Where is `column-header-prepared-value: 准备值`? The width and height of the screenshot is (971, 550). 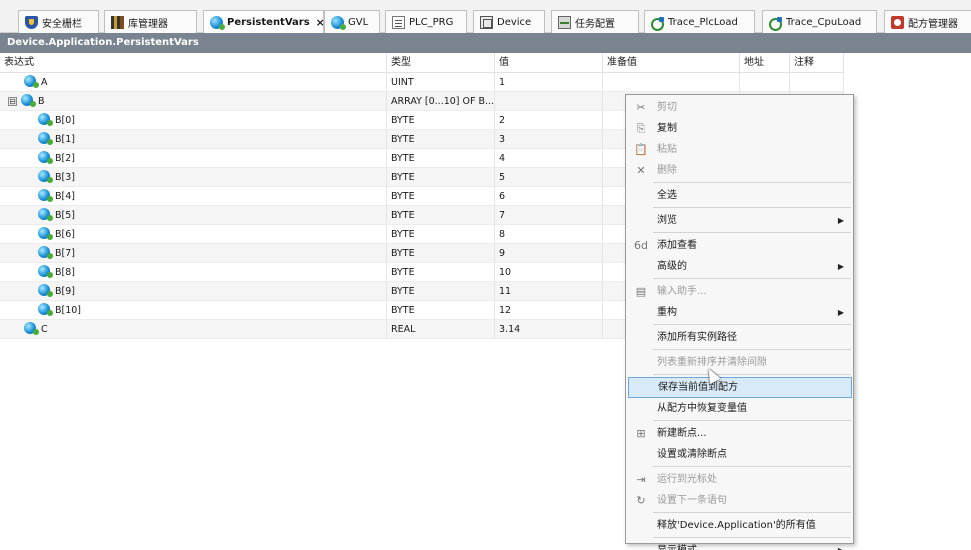 column-header-prepared-value: 准备值 is located at coordinates (671, 63).